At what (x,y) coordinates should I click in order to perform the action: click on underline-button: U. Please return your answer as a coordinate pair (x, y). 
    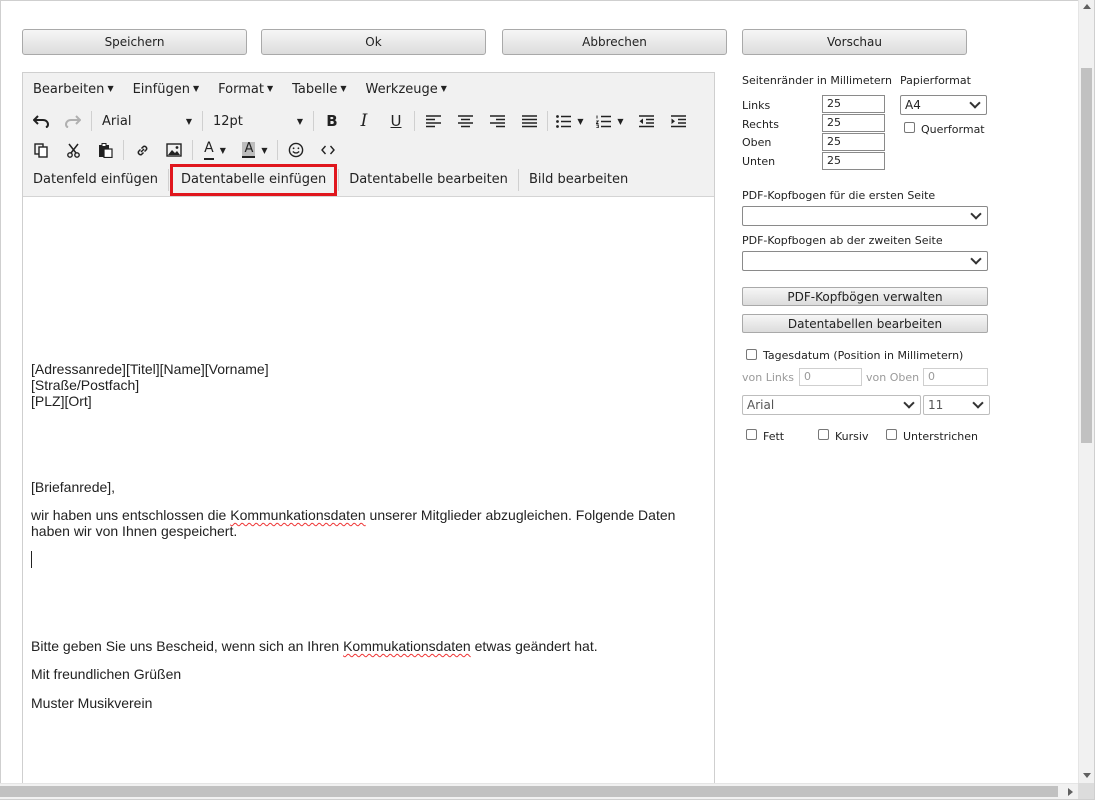
    Looking at the image, I should click on (396, 121).